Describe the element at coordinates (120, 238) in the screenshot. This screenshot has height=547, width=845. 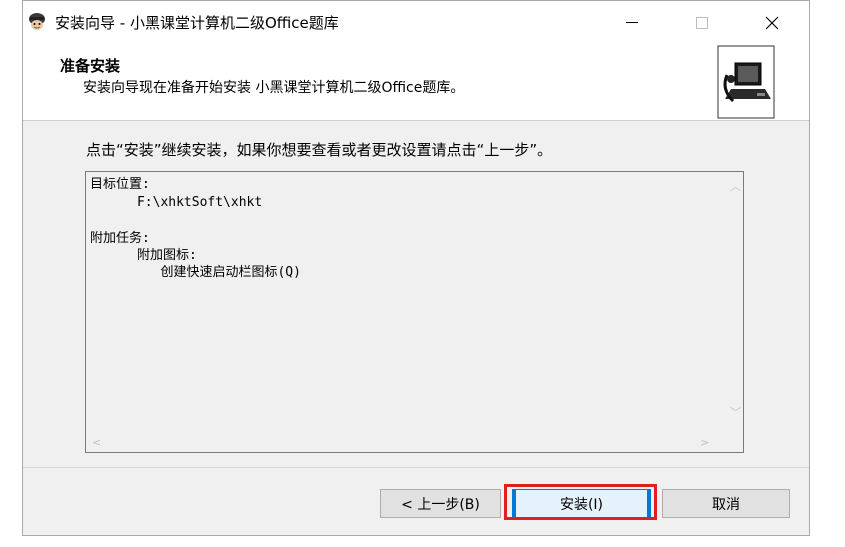
I see `memo-line-tasks-label: 附加任务:` at that location.